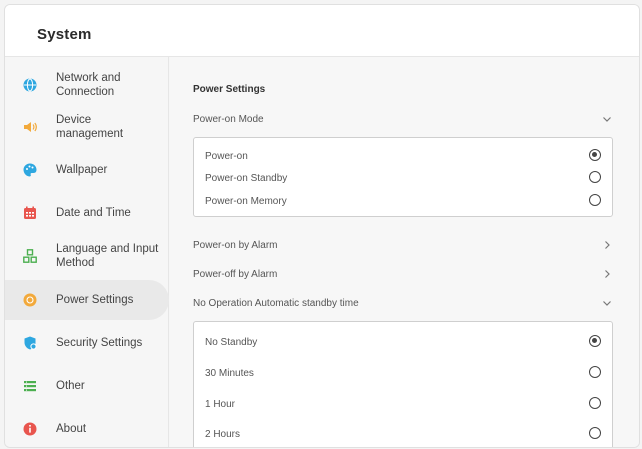 Image resolution: width=642 pixels, height=449 pixels. I want to click on sidebar-item-security: Security Settings, so click(87, 343).